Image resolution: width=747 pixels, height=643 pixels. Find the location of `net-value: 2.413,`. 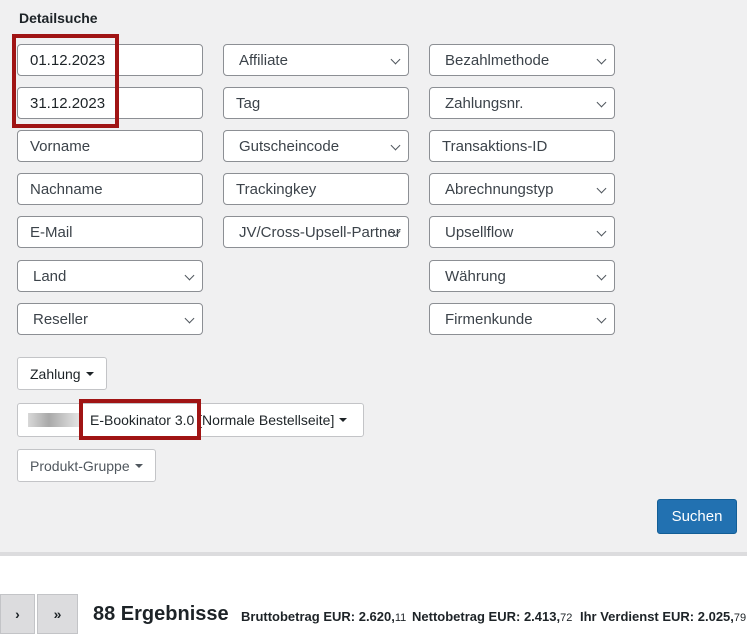

net-value: 2.413, is located at coordinates (542, 616).